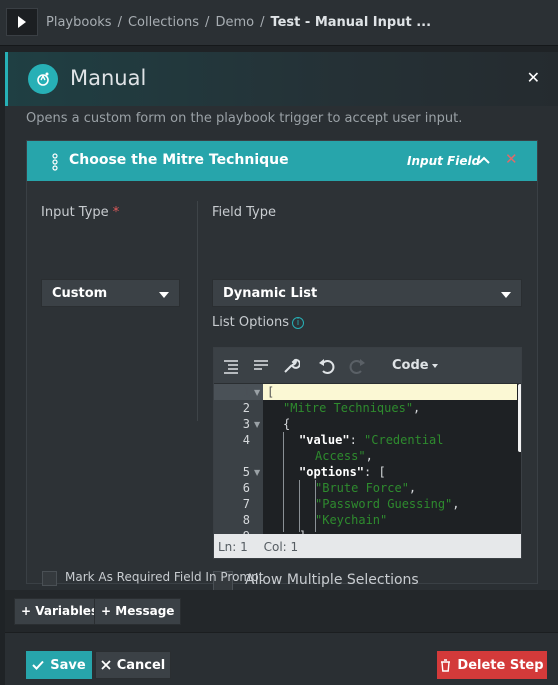 Image resolution: width=558 pixels, height=685 pixels. Describe the element at coordinates (384, 504) in the screenshot. I see `code-token: "Password Guessing"` at that location.